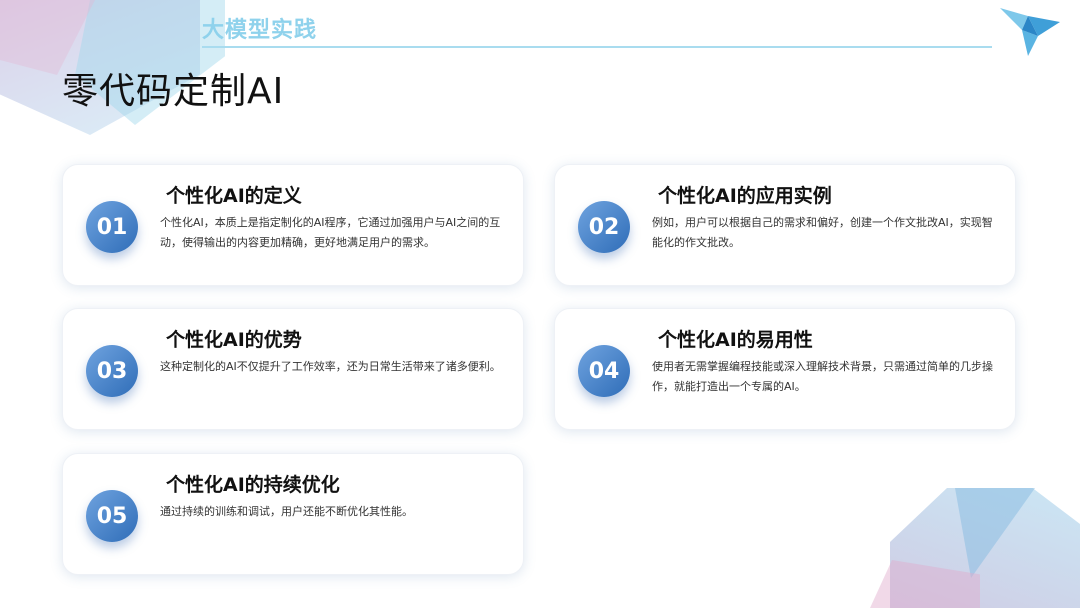 This screenshot has height=608, width=1080. I want to click on card-number-badge: 02, so click(604, 227).